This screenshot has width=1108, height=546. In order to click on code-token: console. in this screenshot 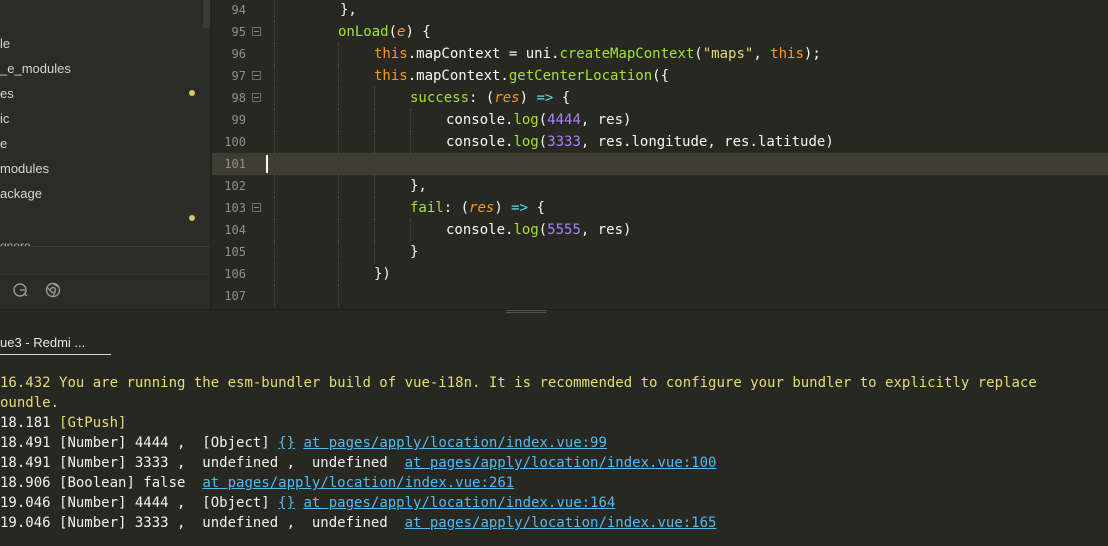, I will do `click(480, 142)`.